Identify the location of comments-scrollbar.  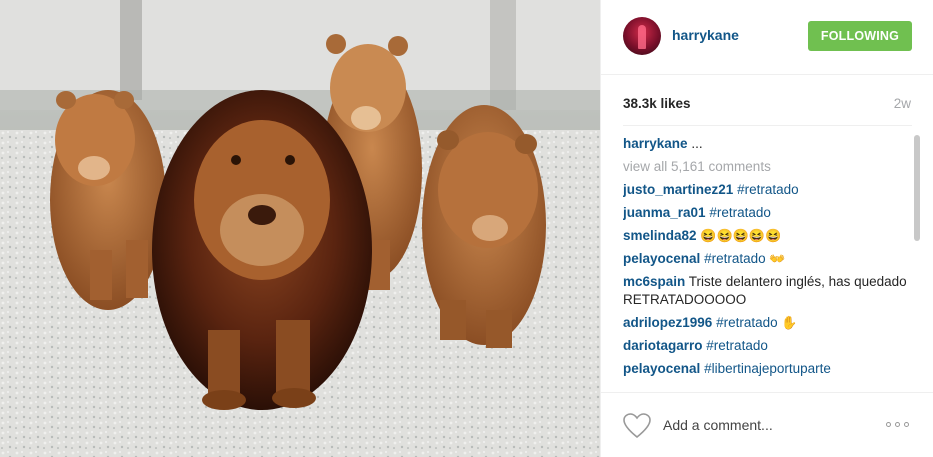
(917, 260).